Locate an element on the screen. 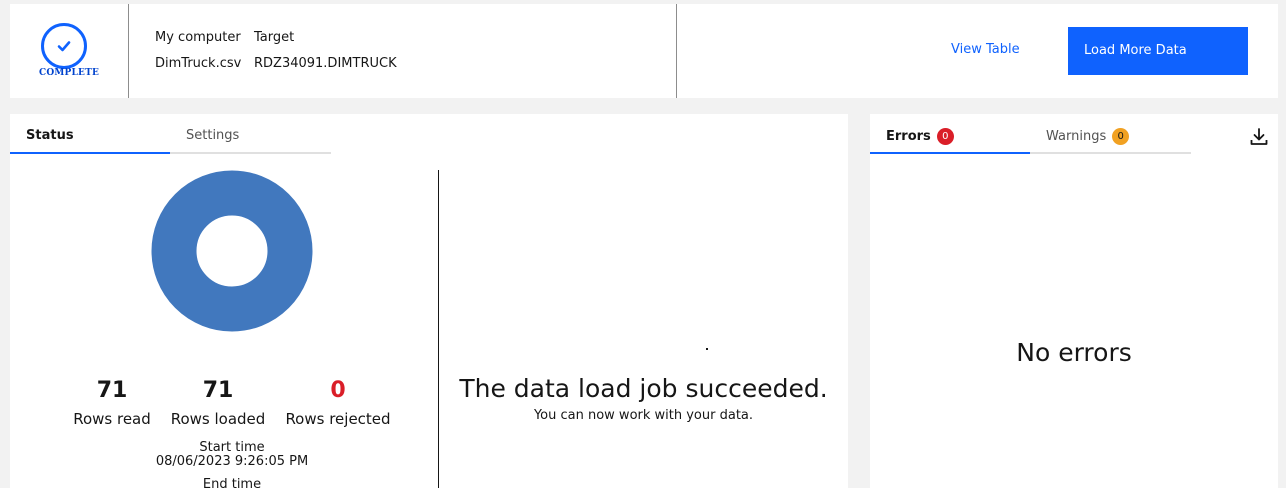 The width and height of the screenshot is (1286, 488). target-table-name: RDZ34091.DIMTRUCK is located at coordinates (325, 63).